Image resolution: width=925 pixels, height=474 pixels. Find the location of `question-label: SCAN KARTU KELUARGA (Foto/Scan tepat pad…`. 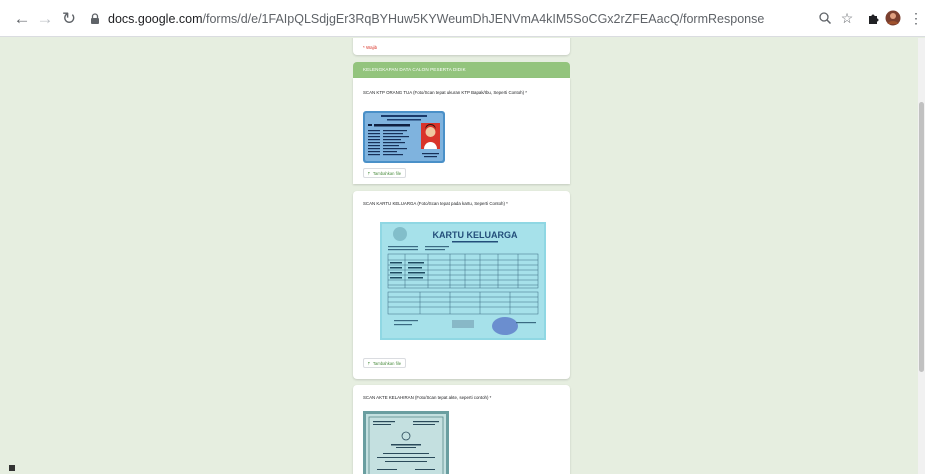

question-label: SCAN KARTU KELUARGA (Foto/Scan tepat pad… is located at coordinates (435, 203).